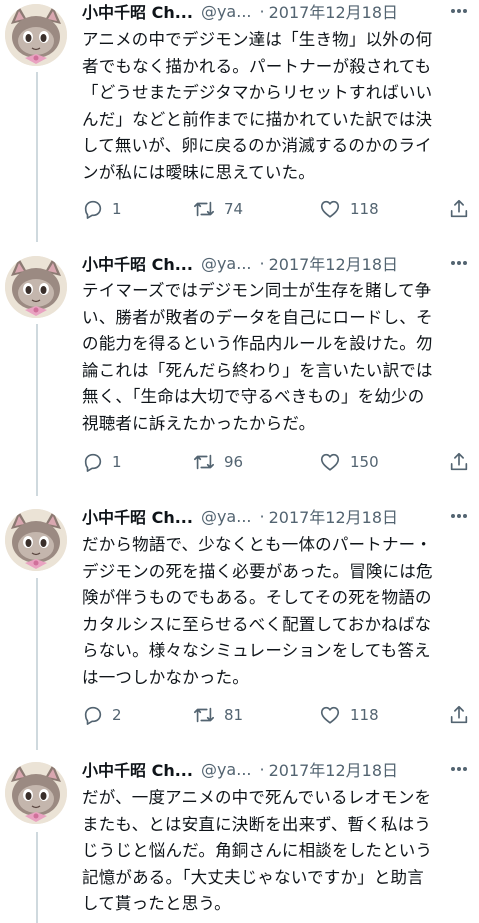  I want to click on retweet-button: 81, so click(217, 715).